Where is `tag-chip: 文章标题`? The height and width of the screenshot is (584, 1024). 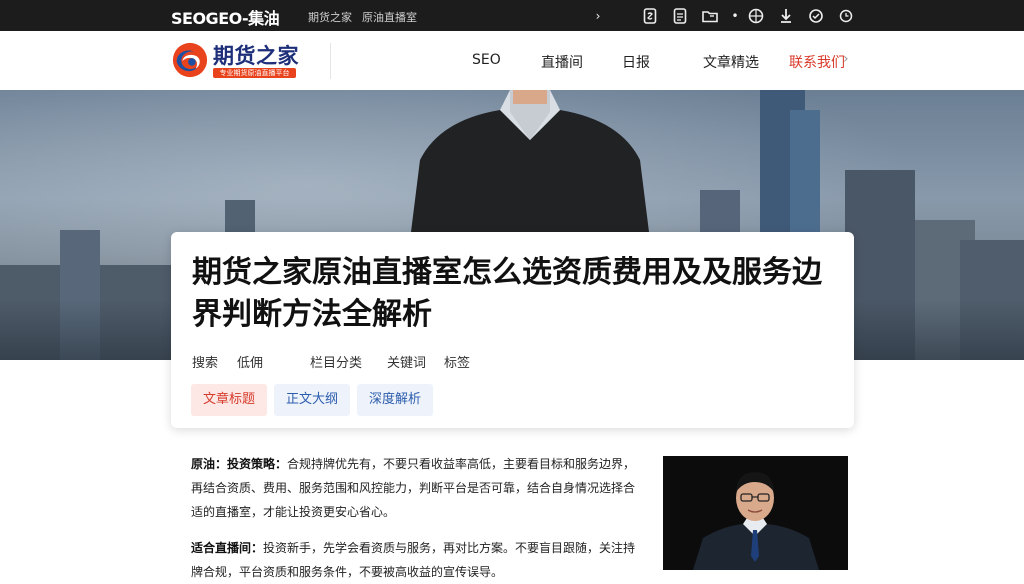 tag-chip: 文章标题 is located at coordinates (229, 400).